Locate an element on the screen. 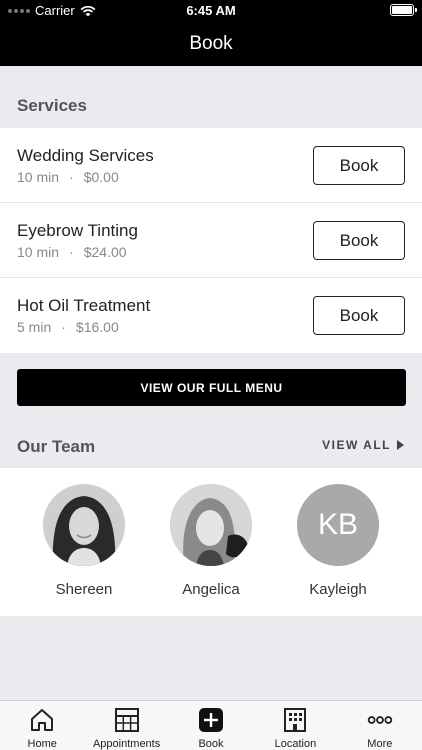  service-meta: 5 min · $16.00 is located at coordinates (68, 327).